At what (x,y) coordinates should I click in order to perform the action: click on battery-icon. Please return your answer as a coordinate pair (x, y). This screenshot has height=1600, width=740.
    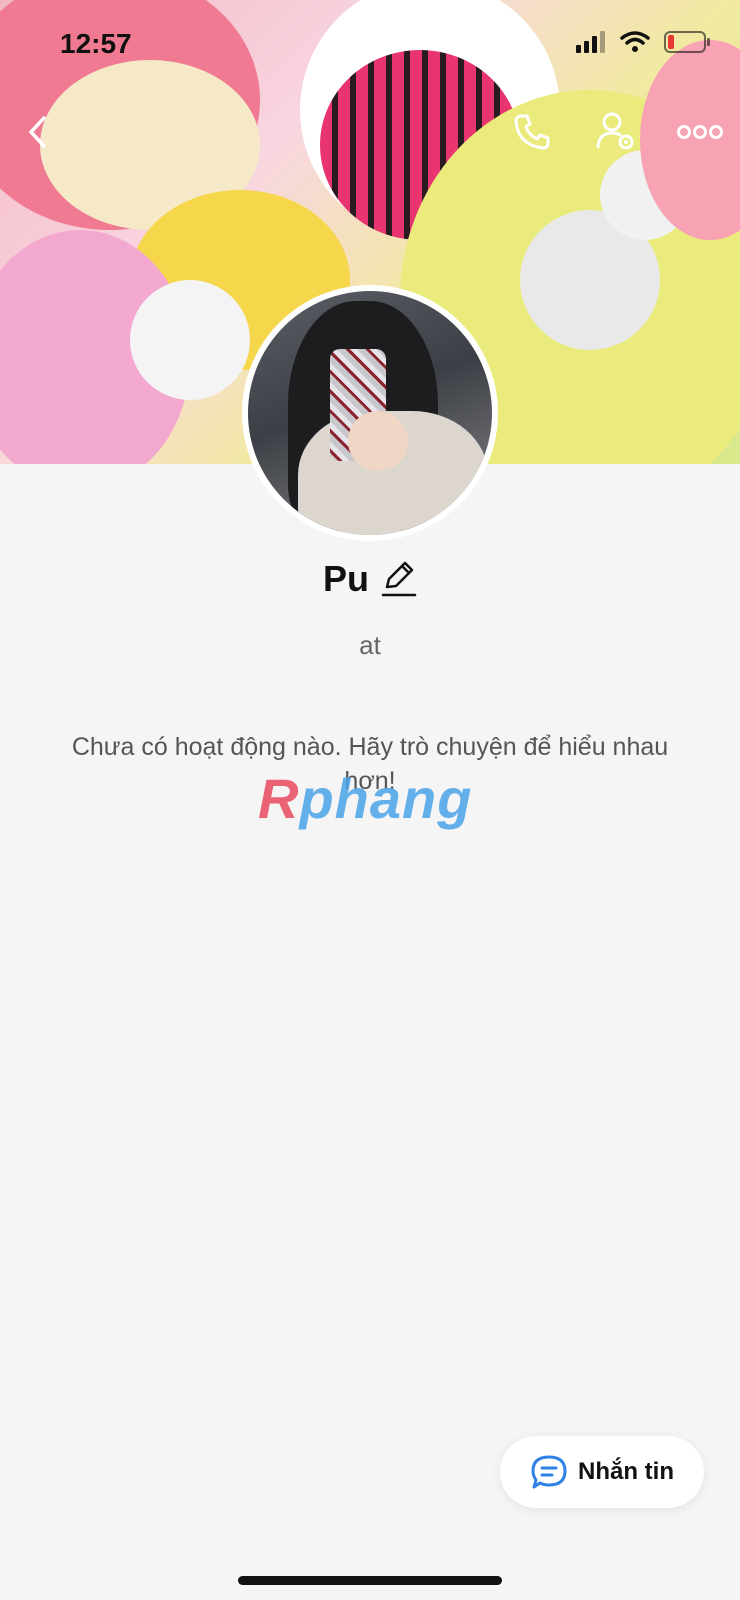
    Looking at the image, I should click on (687, 42).